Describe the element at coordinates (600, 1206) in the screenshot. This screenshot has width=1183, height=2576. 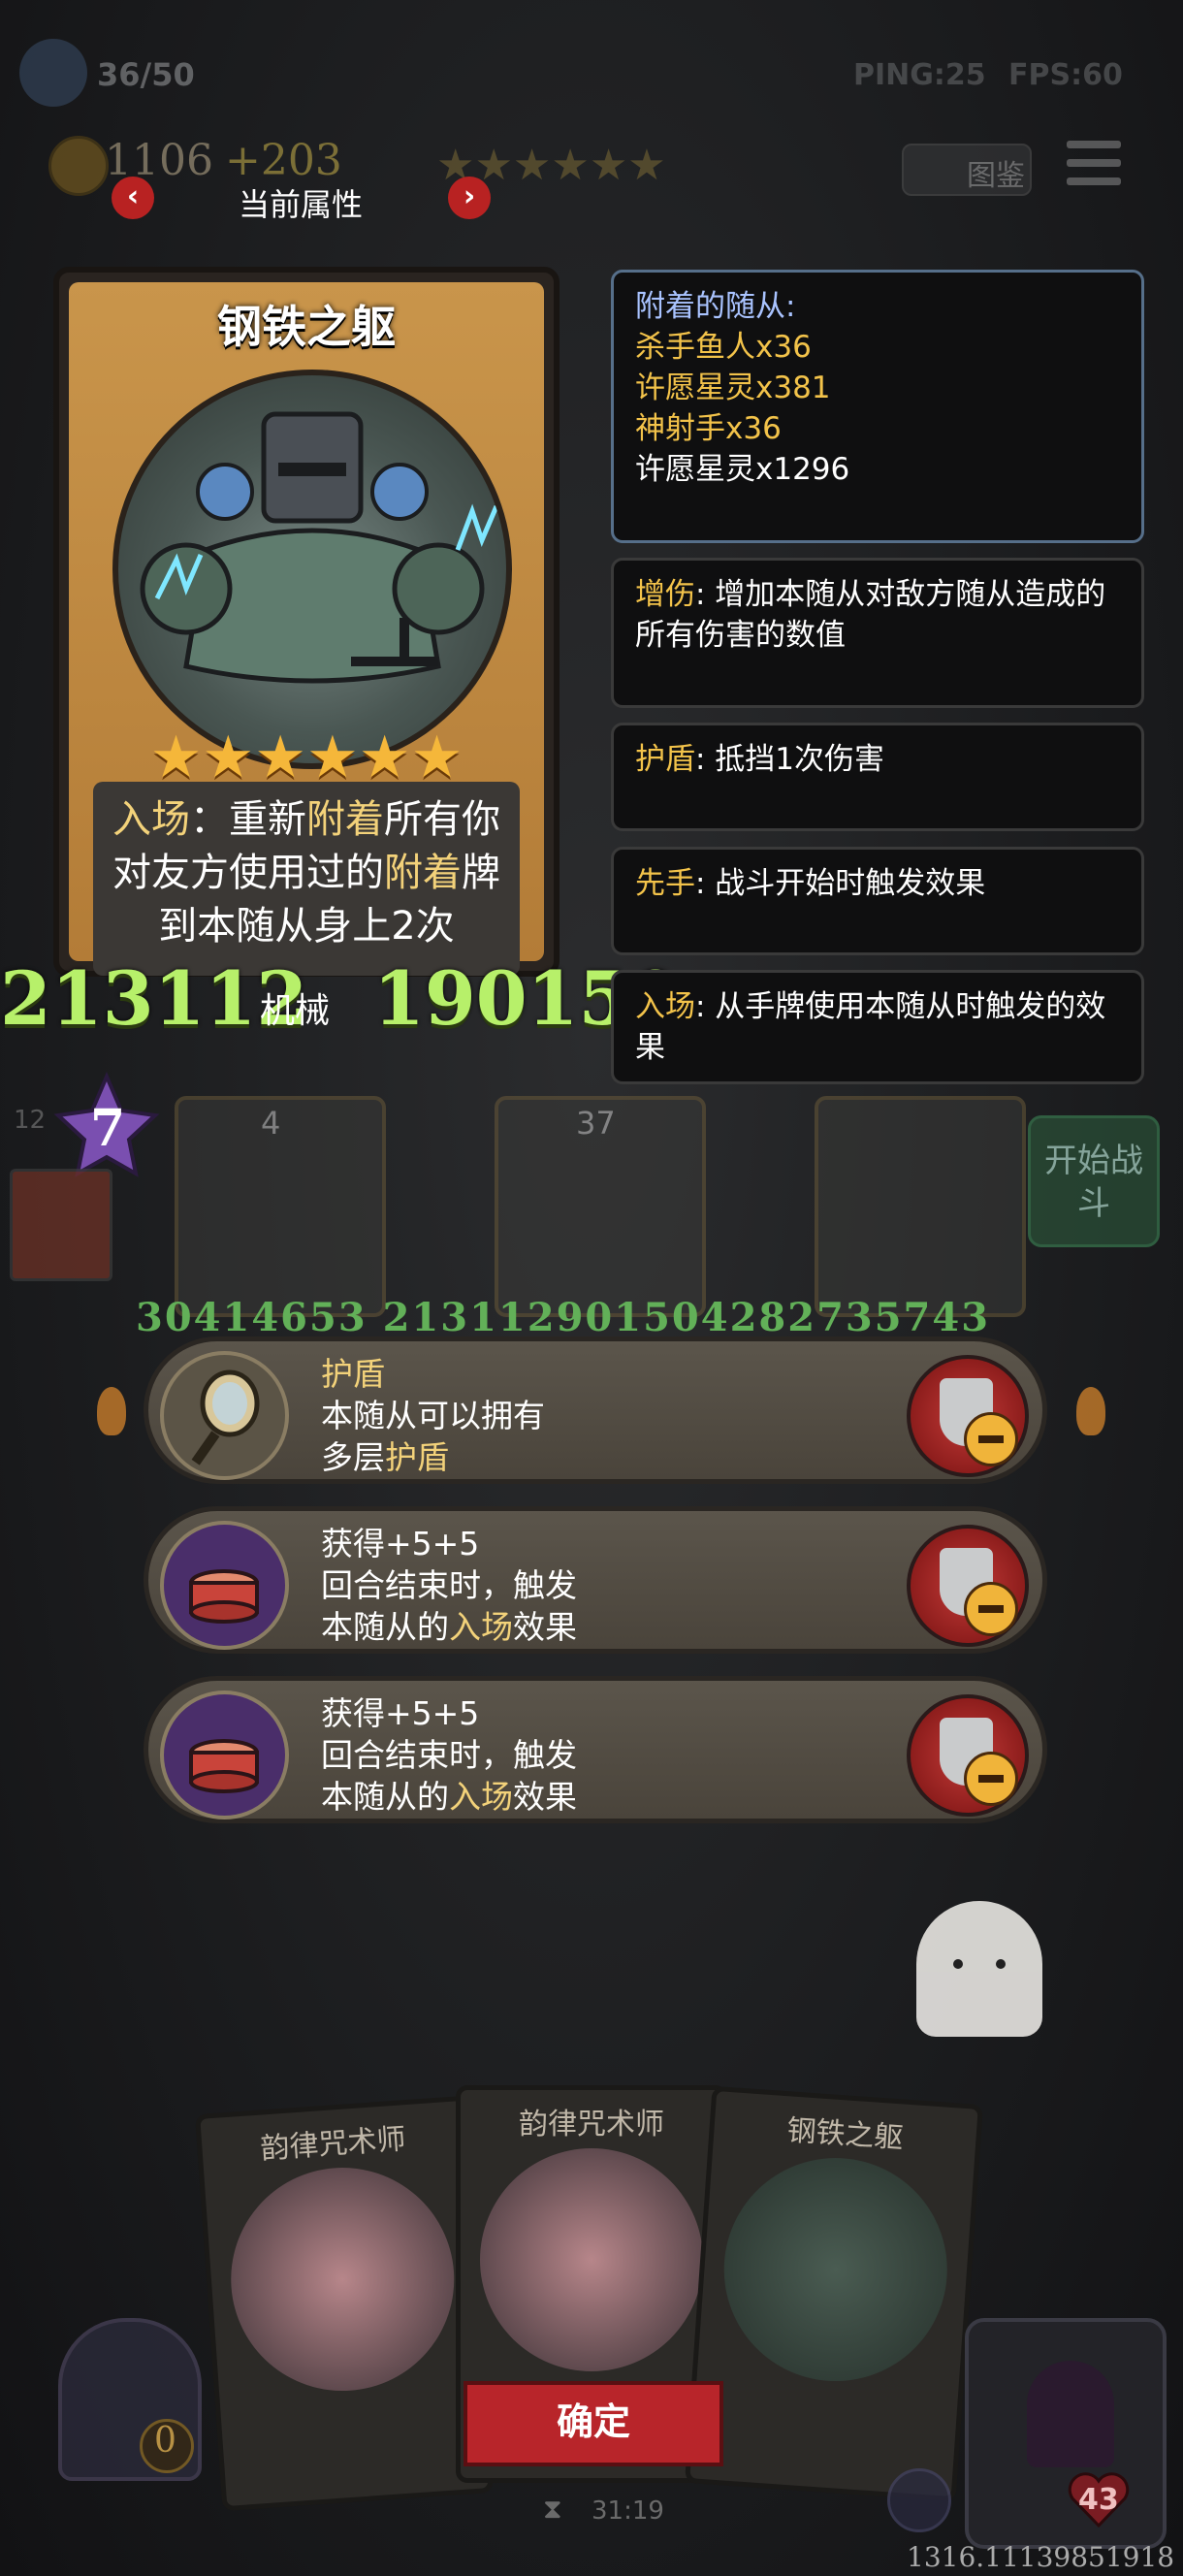
I see `board-minion-2: 37` at that location.